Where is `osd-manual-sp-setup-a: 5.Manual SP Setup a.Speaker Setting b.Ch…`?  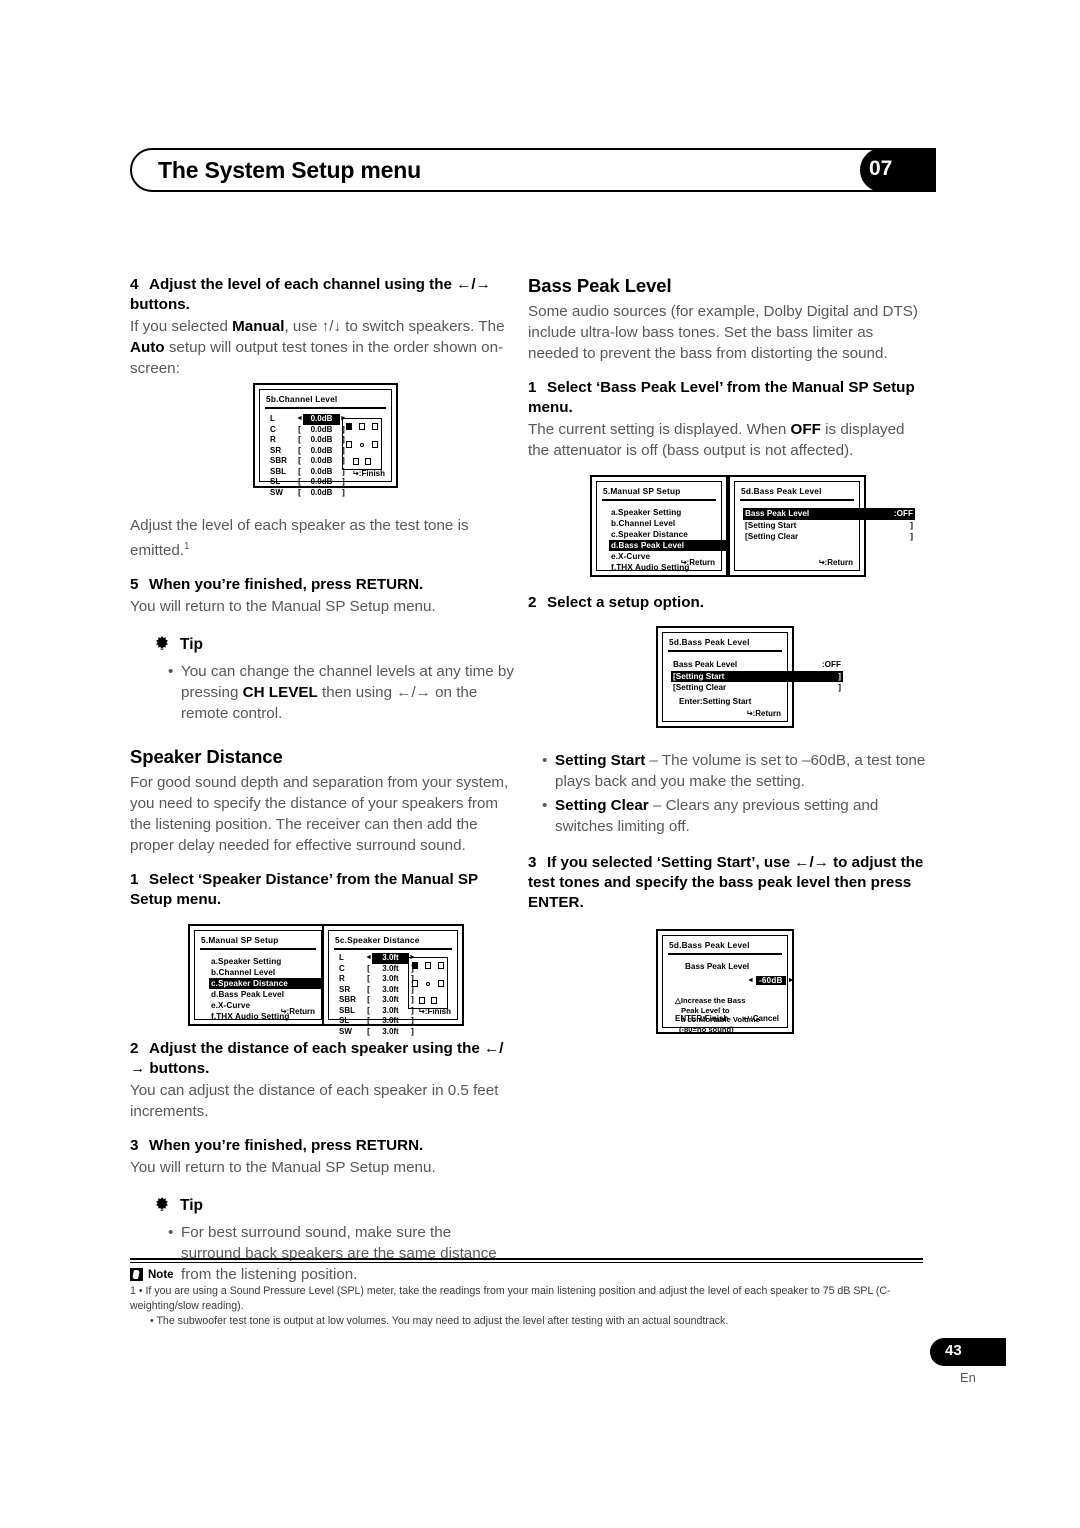
osd-manual-sp-setup-a: 5.Manual SP Setup a.Speaker Setting b.Ch… is located at coordinates (274, 975).